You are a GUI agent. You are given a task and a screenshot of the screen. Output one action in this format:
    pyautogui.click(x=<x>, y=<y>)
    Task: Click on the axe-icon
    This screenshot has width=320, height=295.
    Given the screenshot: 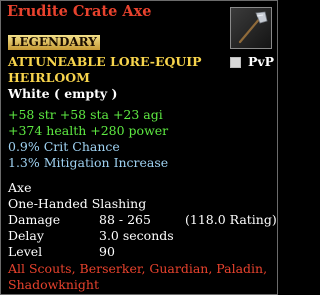 What is the action you would take?
    pyautogui.click(x=251, y=28)
    